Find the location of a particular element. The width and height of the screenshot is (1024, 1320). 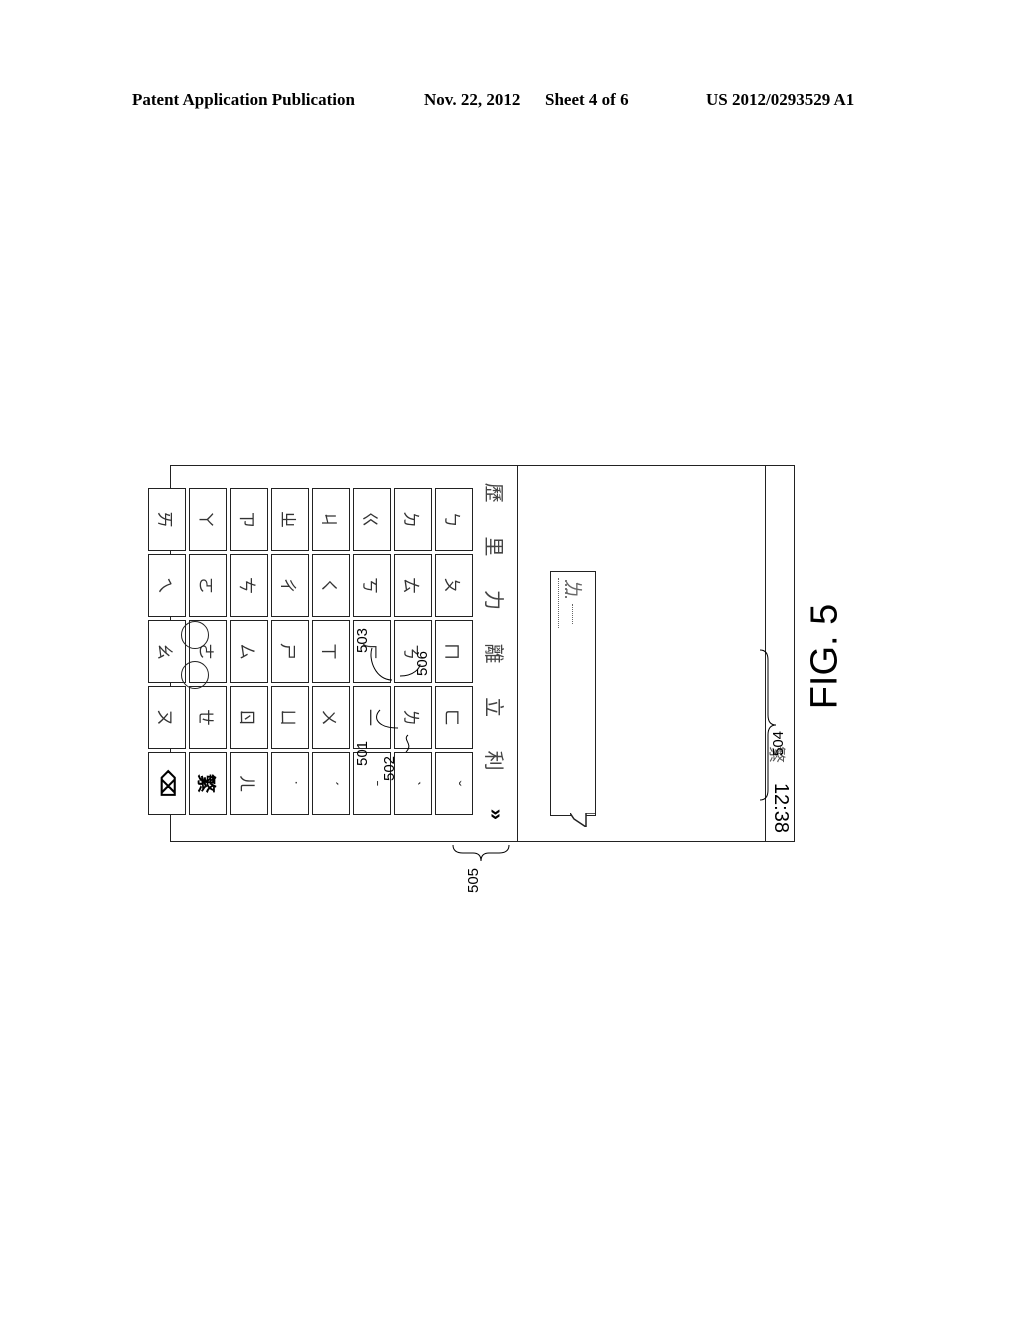

ref-503: 503 is located at coordinates (363, 640).